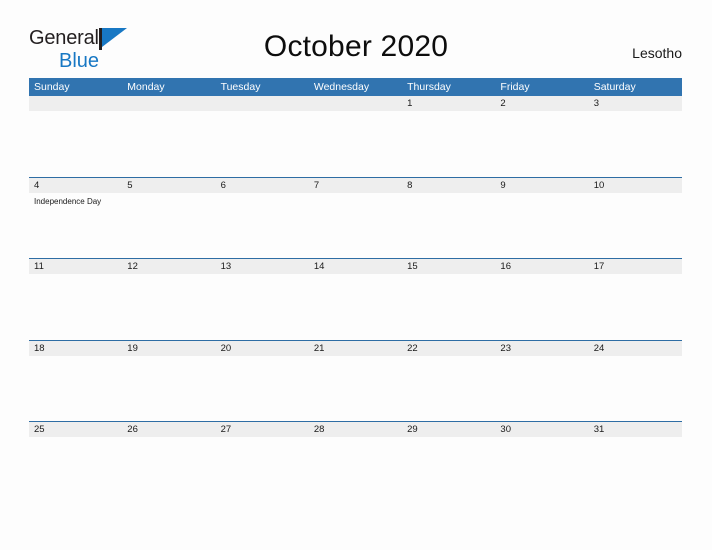  I want to click on calendar-week-row: 18 19 20 21 22 23 24, so click(355, 380).